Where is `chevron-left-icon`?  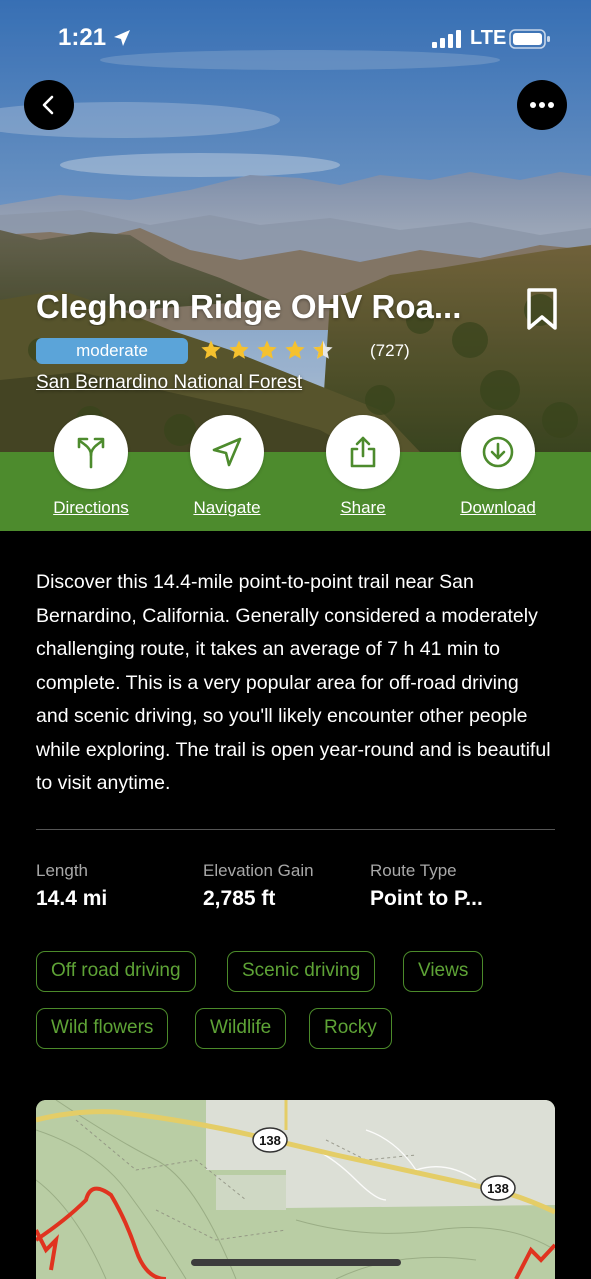
chevron-left-icon is located at coordinates (48, 105).